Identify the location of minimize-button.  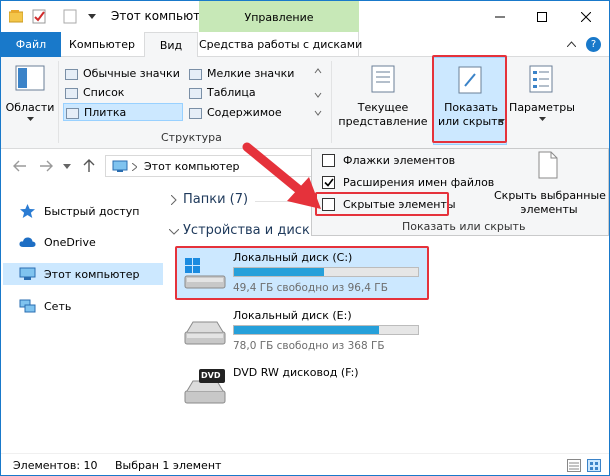
(500, 16).